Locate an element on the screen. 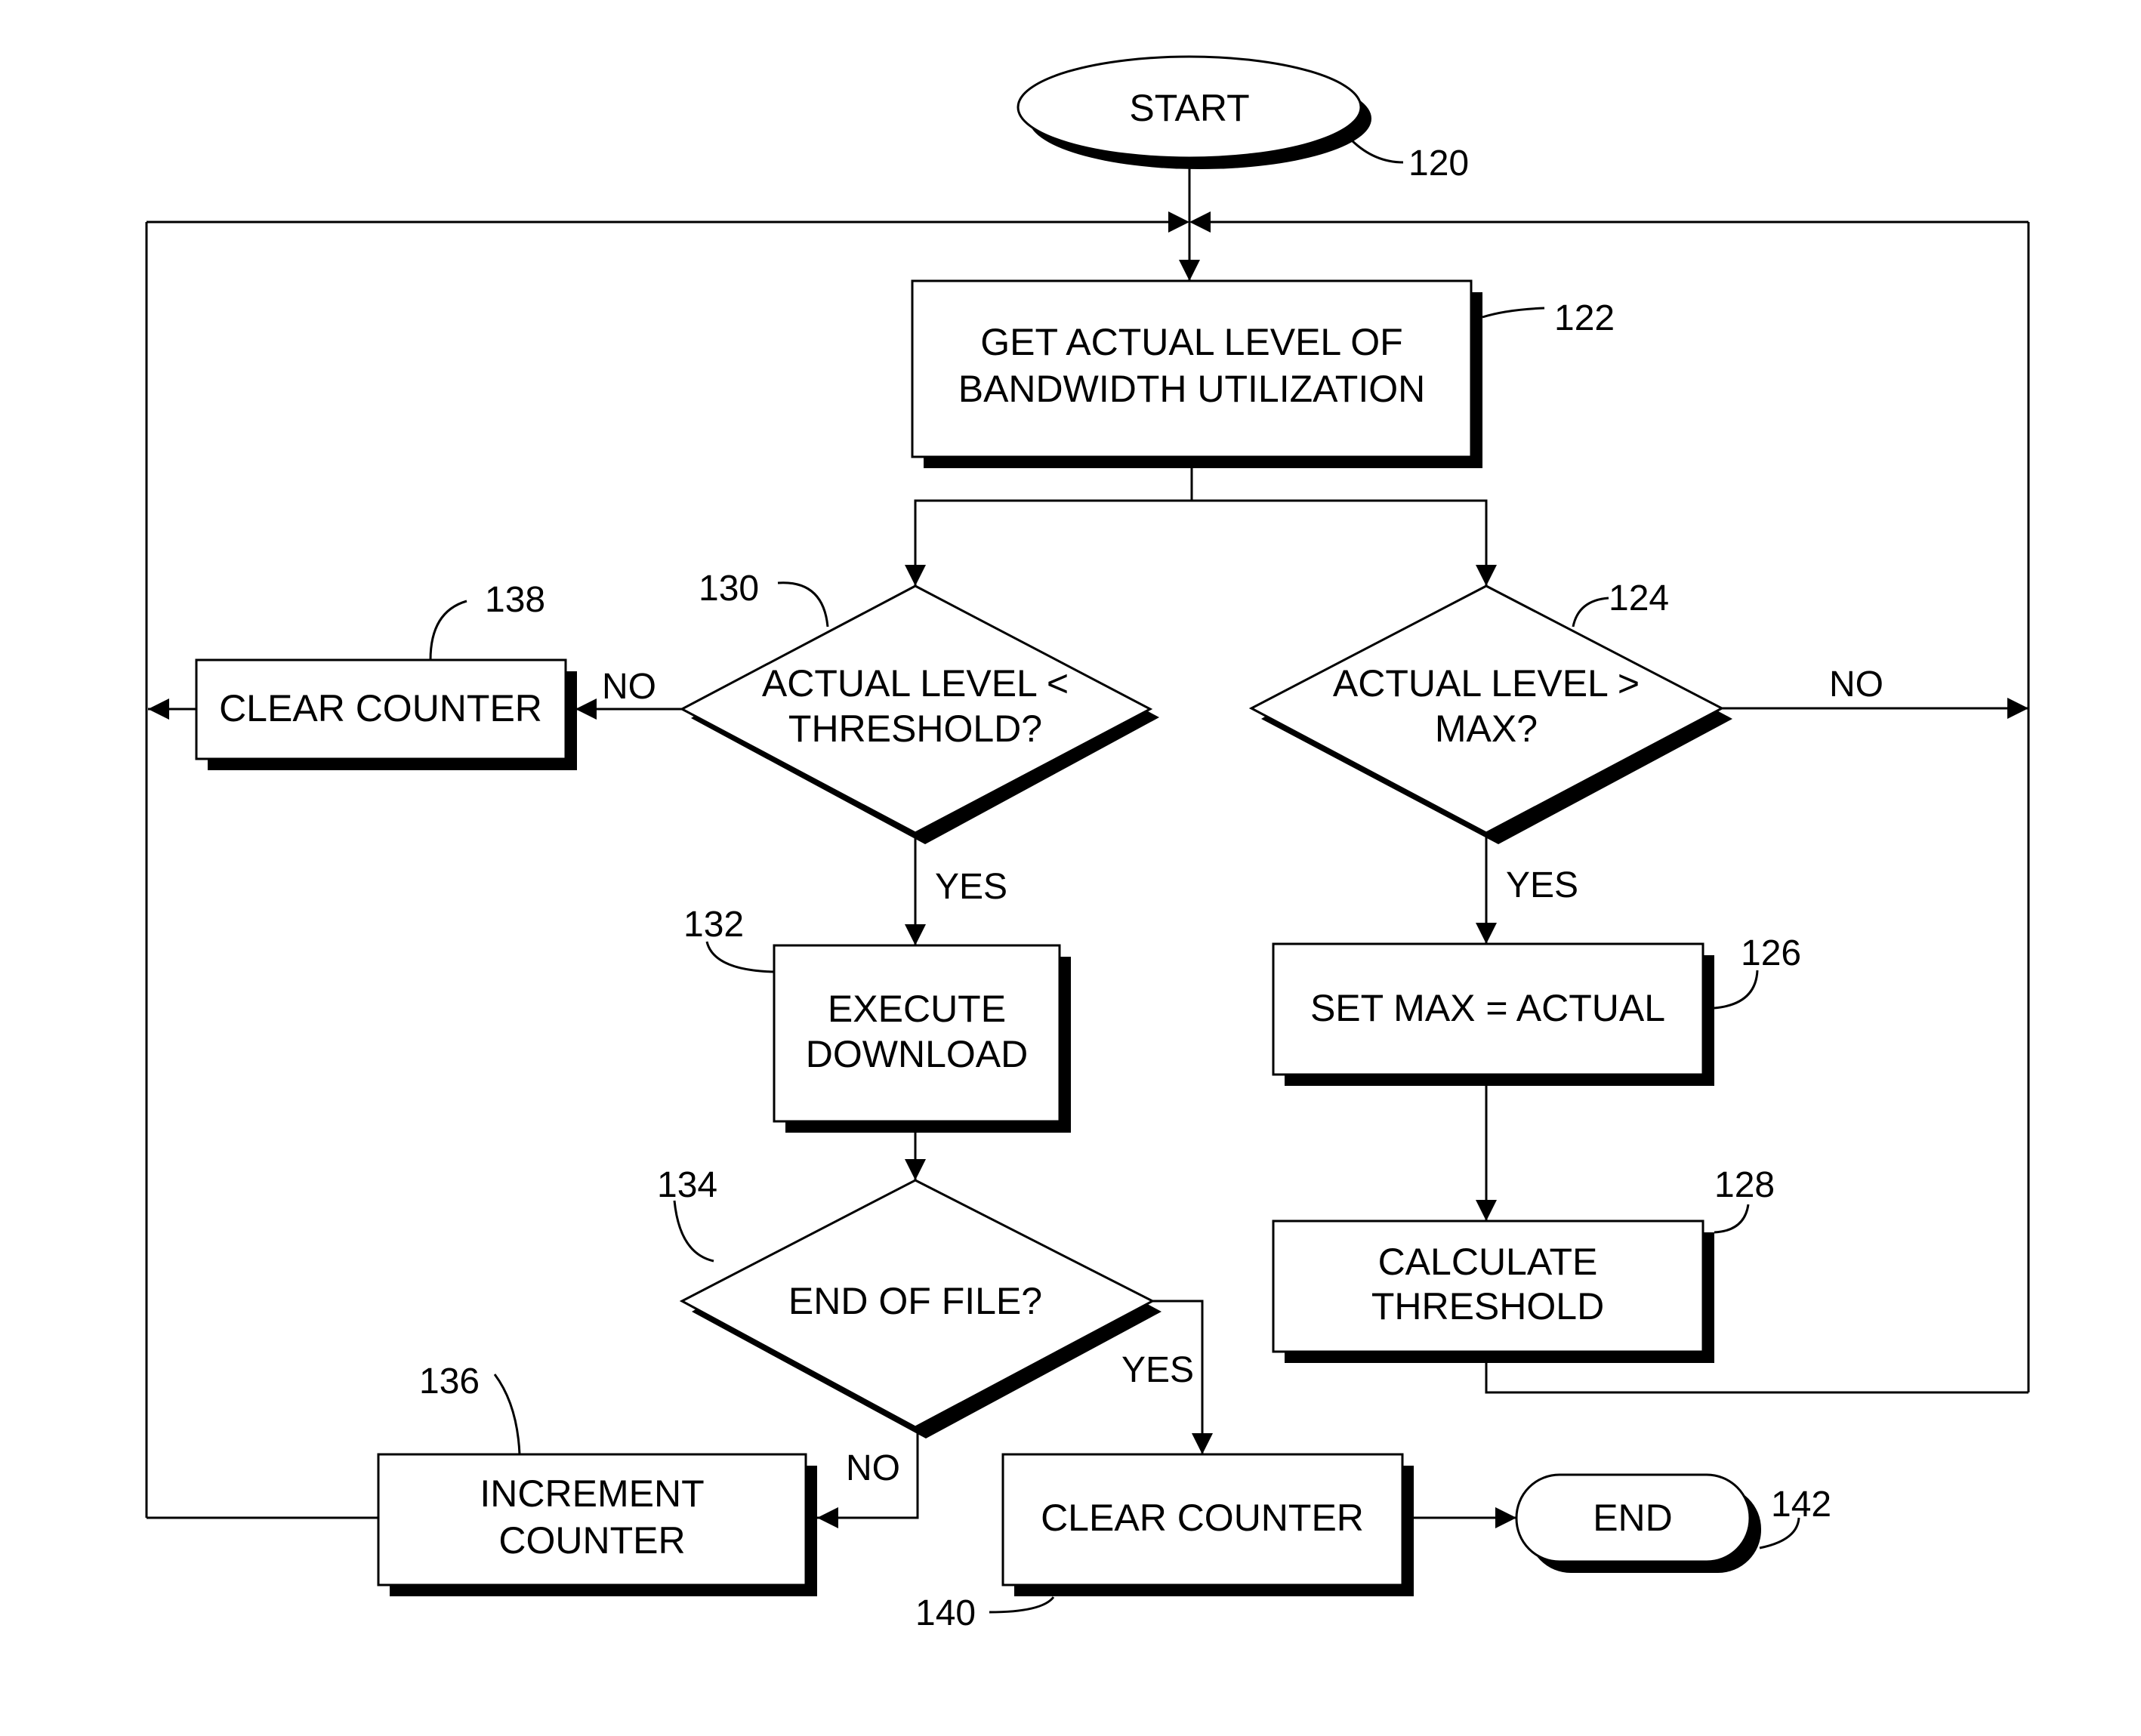 The width and height of the screenshot is (2141, 1736). get-level-line-2: BANDWIDTH UTILIZATION is located at coordinates (1192, 389).